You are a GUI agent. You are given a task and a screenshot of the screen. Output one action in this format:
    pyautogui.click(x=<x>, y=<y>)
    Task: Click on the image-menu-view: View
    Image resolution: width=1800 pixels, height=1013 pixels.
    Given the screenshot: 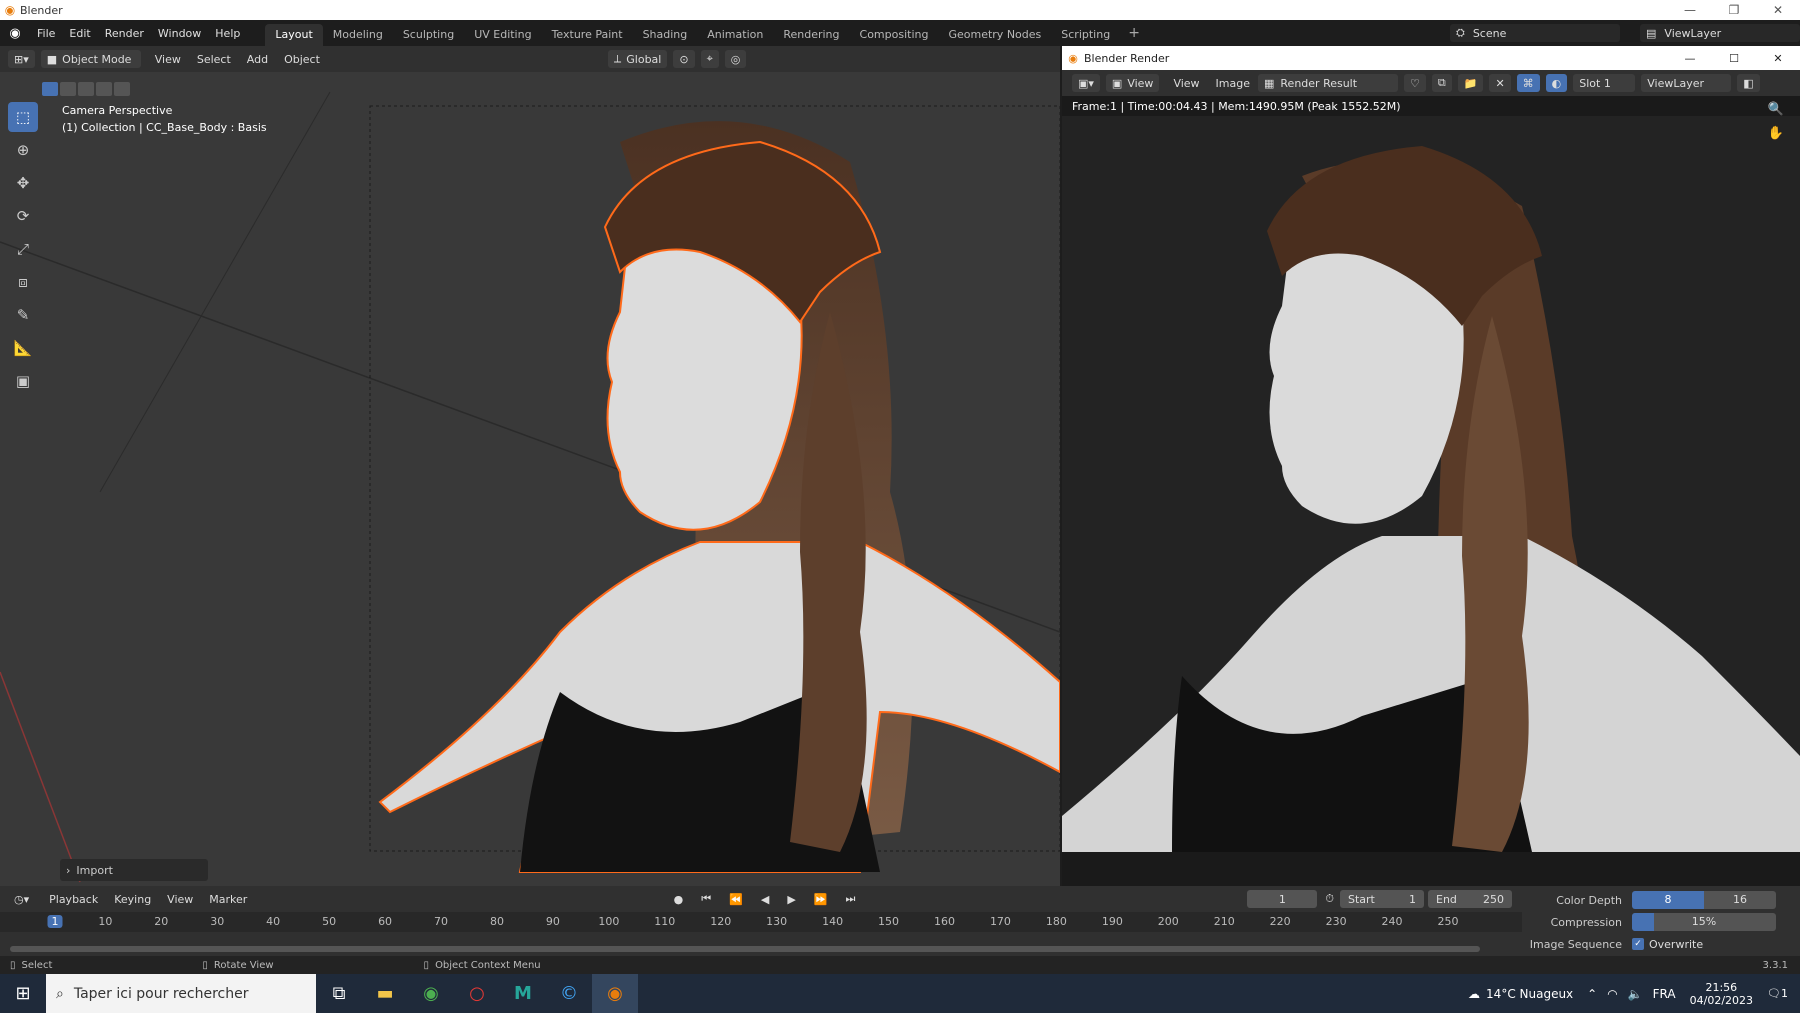 What is the action you would take?
    pyautogui.click(x=1186, y=83)
    